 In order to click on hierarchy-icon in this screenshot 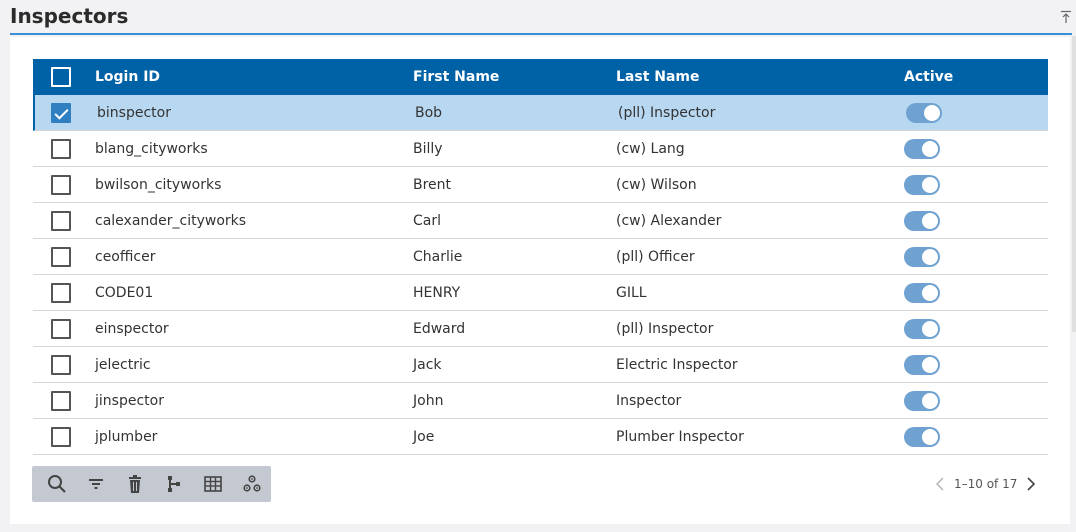, I will do `click(173, 484)`.